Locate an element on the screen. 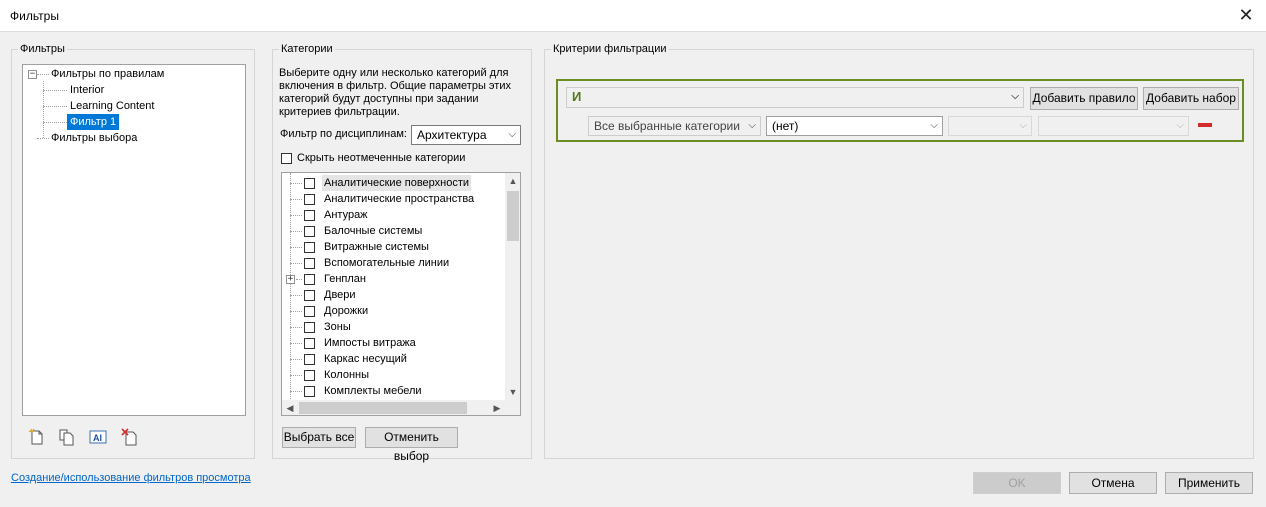 This screenshot has height=507, width=1266. tree-node-interior: Interior is located at coordinates (87, 90).